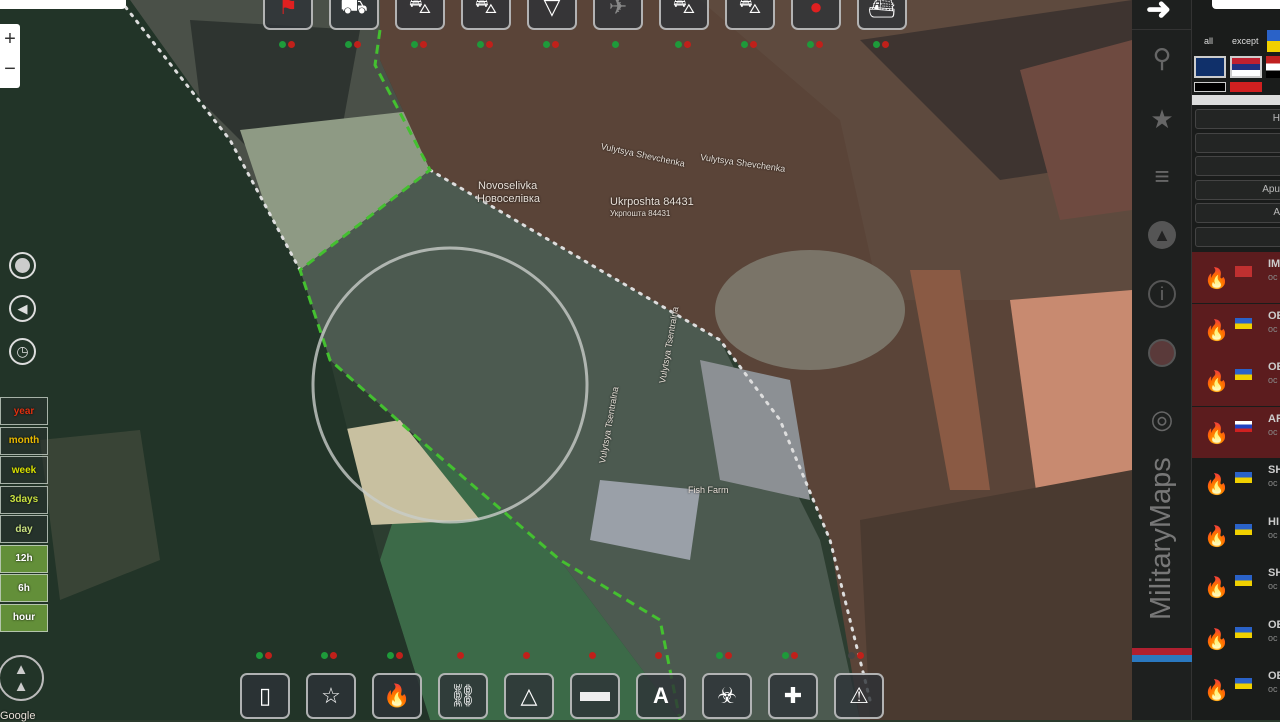 This screenshot has width=1280, height=722. I want to click on event-list-item: 🔥 HI oc, so click(1236, 535).